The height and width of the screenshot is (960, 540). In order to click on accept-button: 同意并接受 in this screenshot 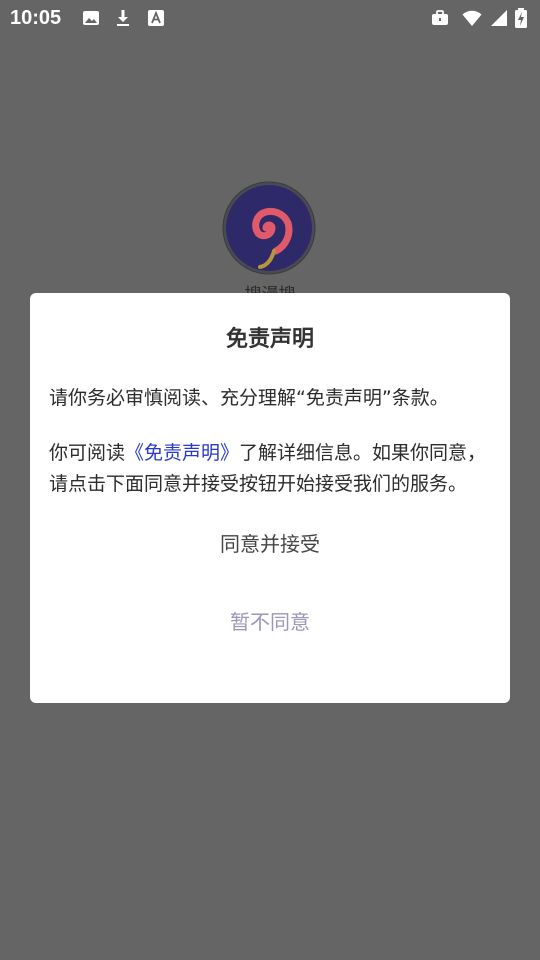, I will do `click(270, 544)`.